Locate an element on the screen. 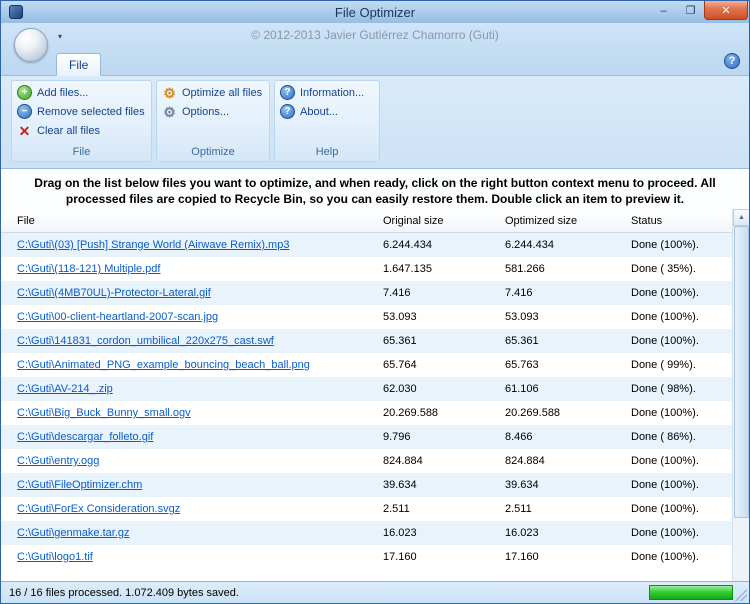 The width and height of the screenshot is (750, 604). optimized-size-cell: 53.093 is located at coordinates (522, 317).